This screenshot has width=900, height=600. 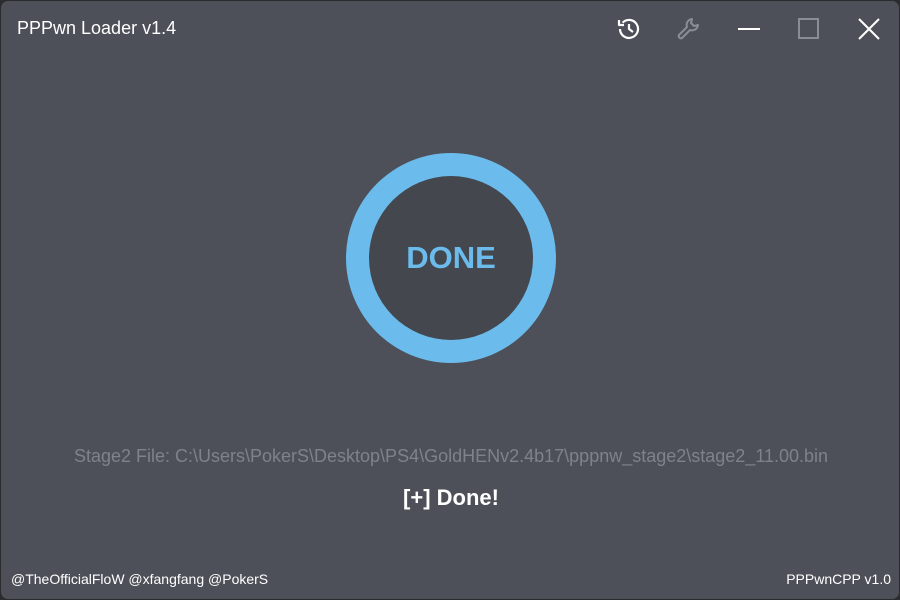 I want to click on close-icon, so click(x=869, y=29).